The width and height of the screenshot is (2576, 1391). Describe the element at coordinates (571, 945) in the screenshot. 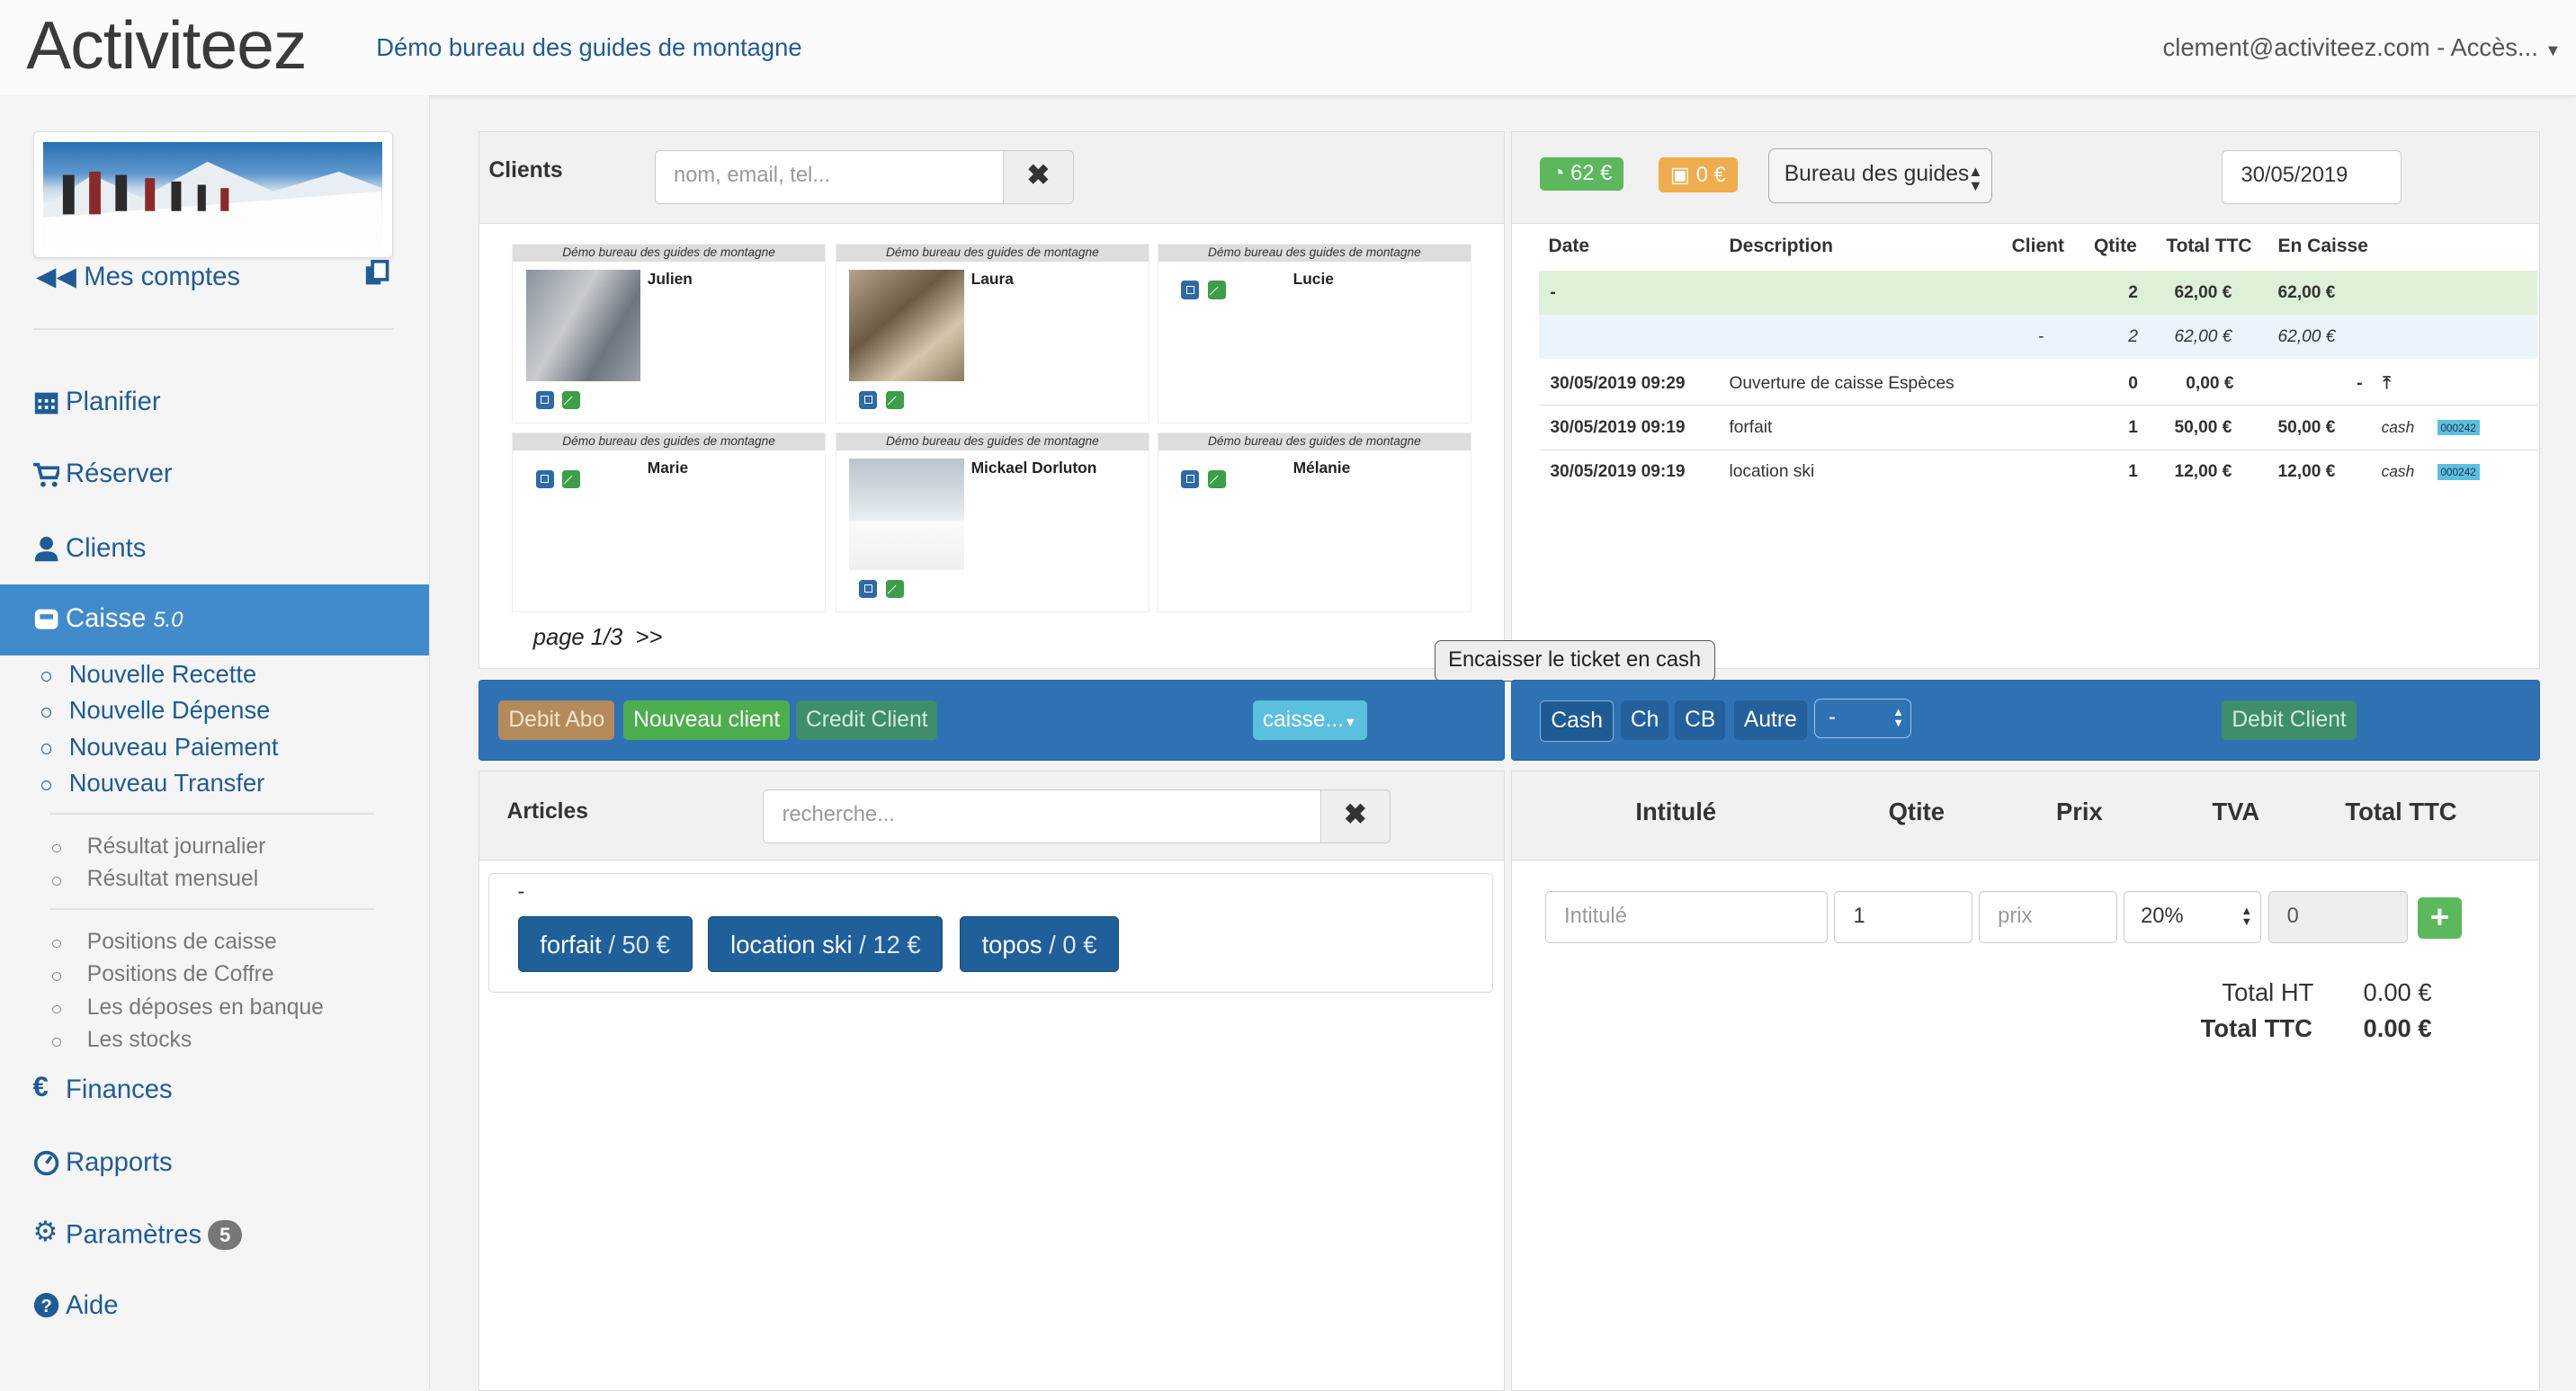

I see `article-name: forfait` at that location.